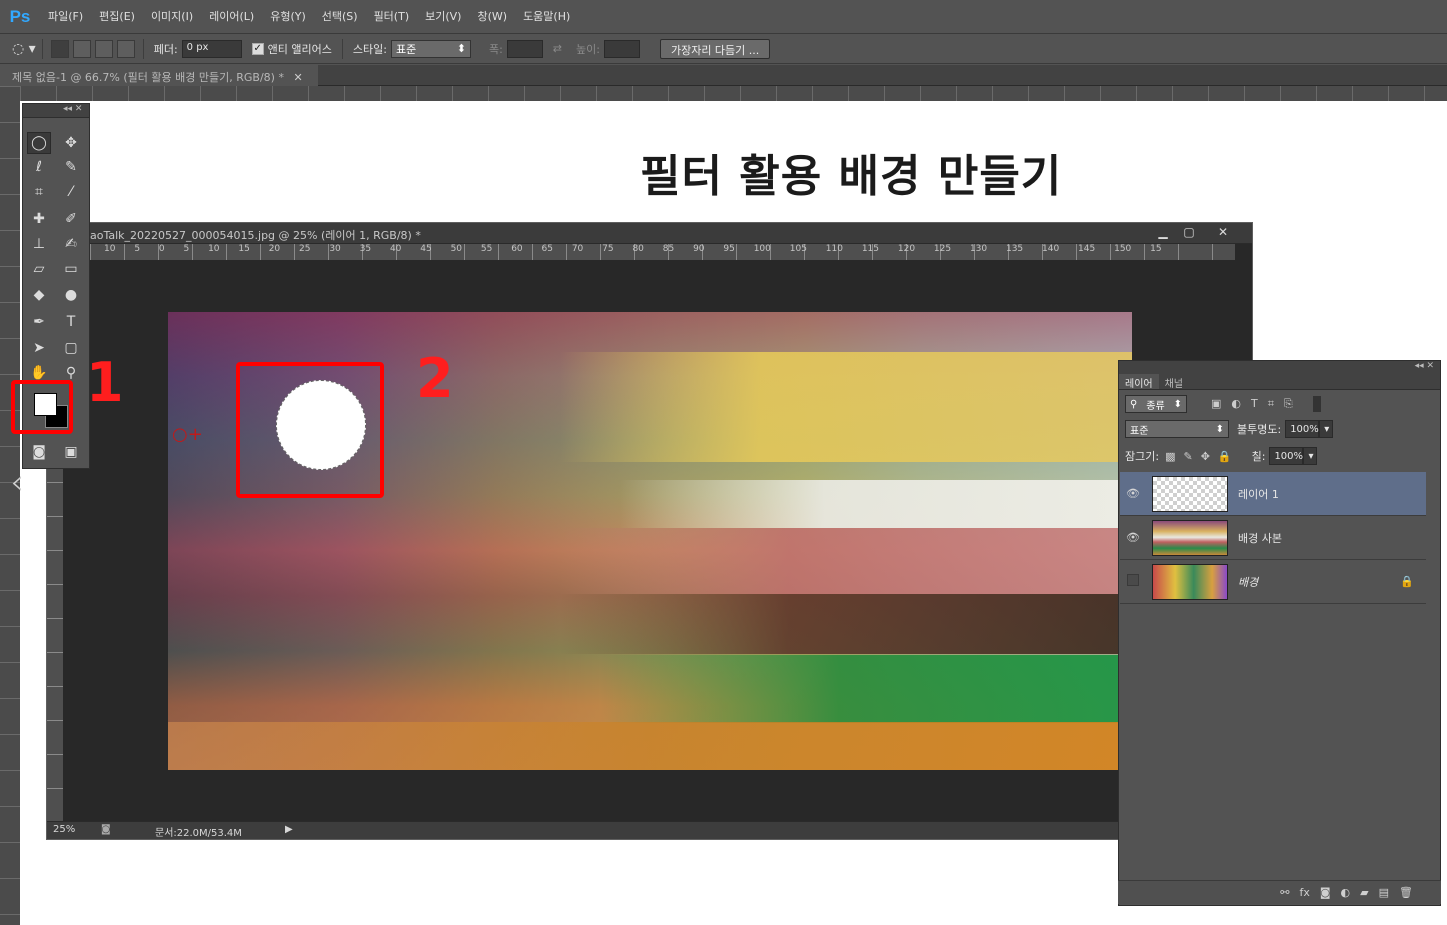 The width and height of the screenshot is (1447, 925). I want to click on menu-type: 유형(Y), so click(288, 16).